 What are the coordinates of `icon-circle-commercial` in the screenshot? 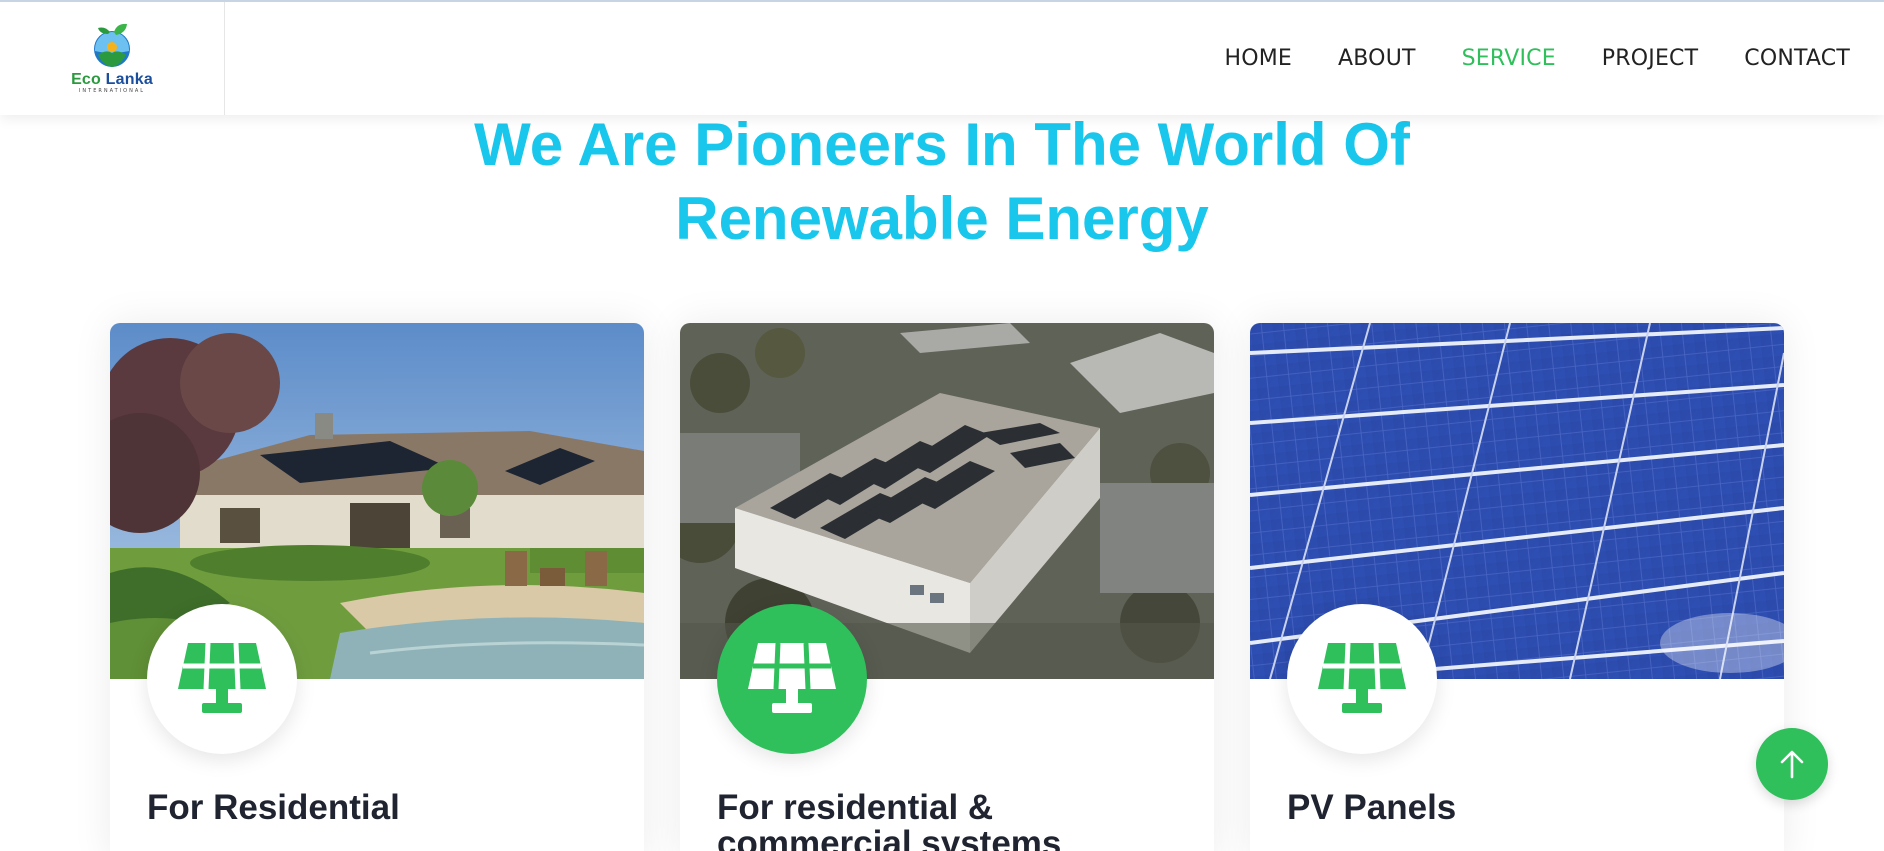 It's located at (792, 679).